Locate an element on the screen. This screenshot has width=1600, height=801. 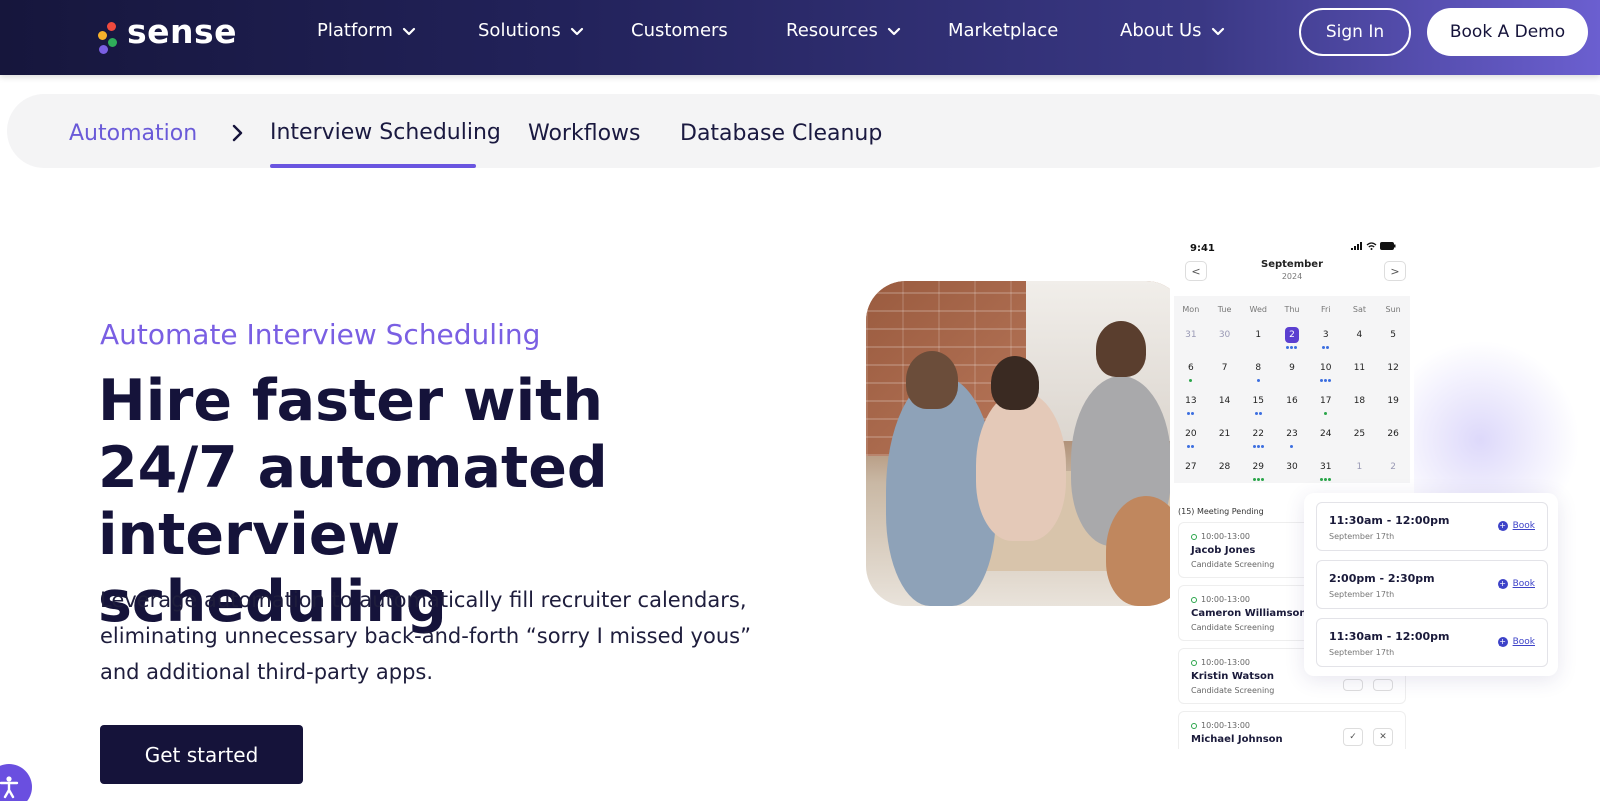
team-meeting-photo is located at coordinates (1026, 443).